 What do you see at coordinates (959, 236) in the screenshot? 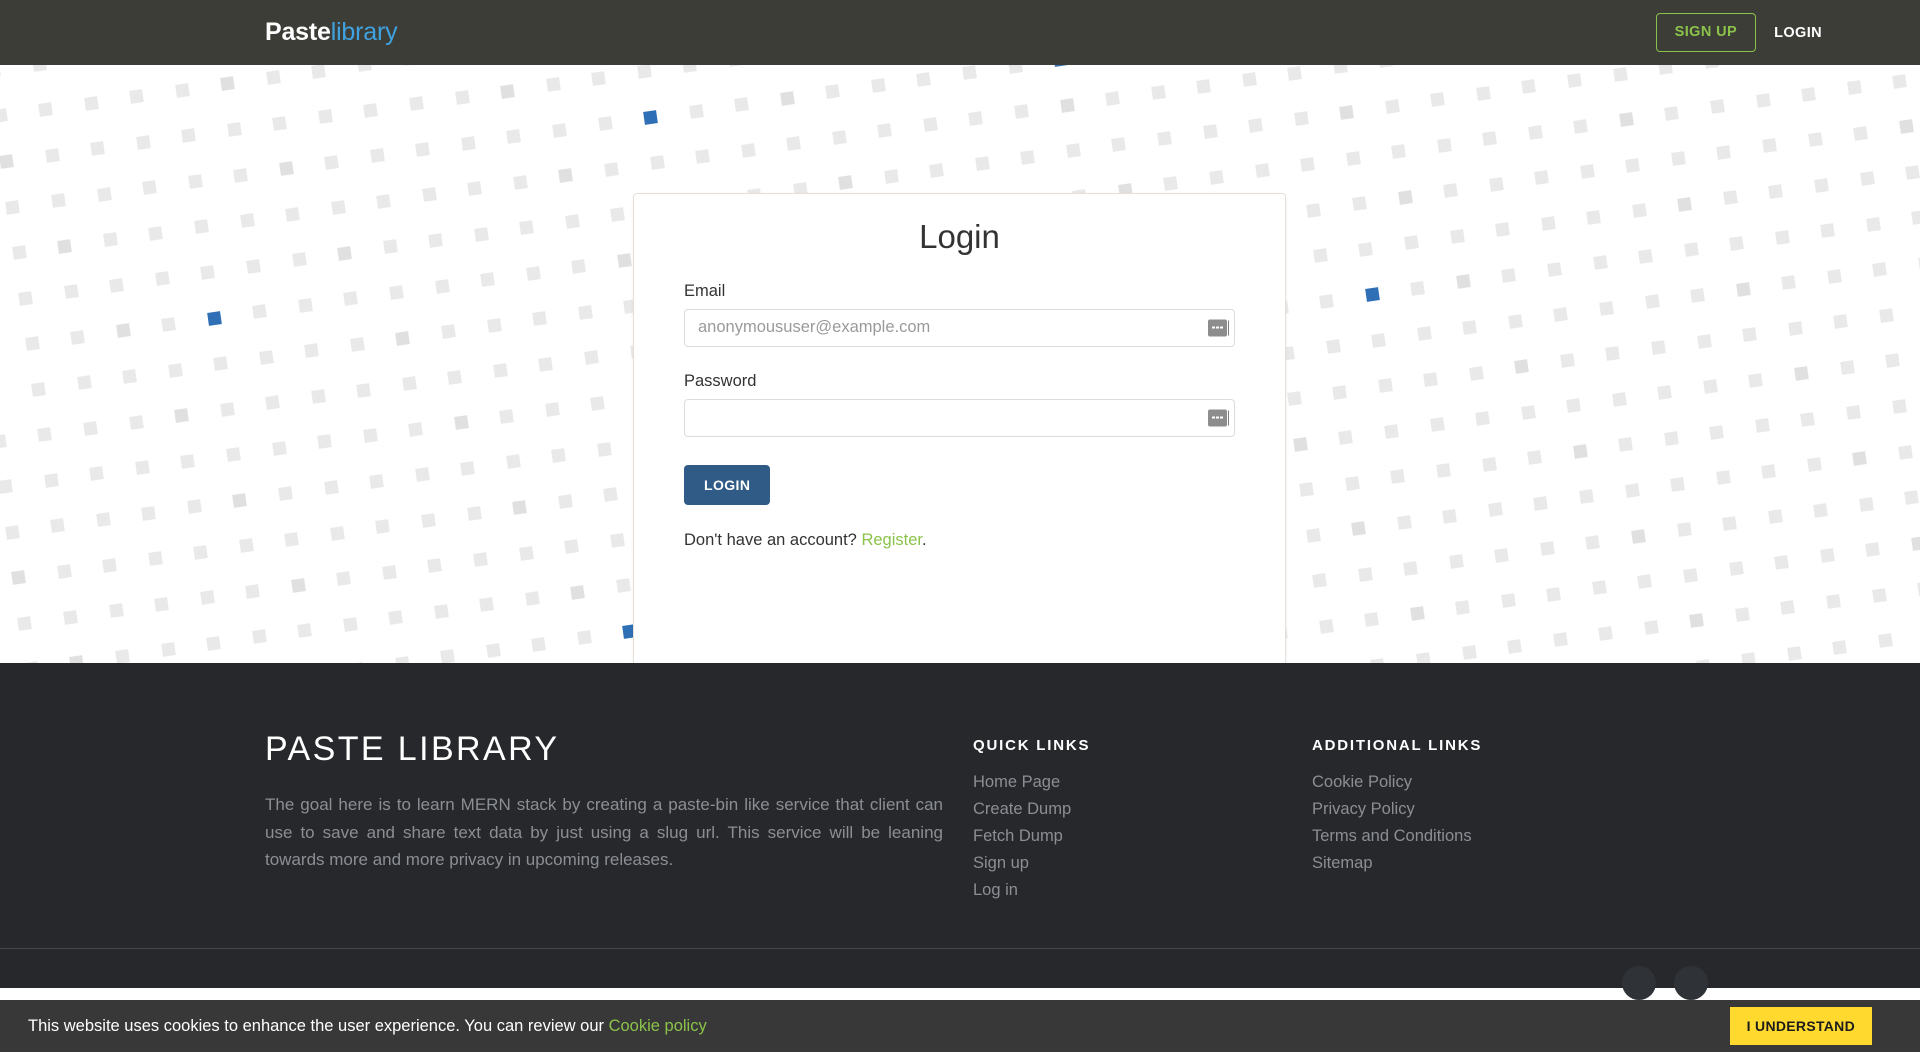
I see `page-title: Login` at bounding box center [959, 236].